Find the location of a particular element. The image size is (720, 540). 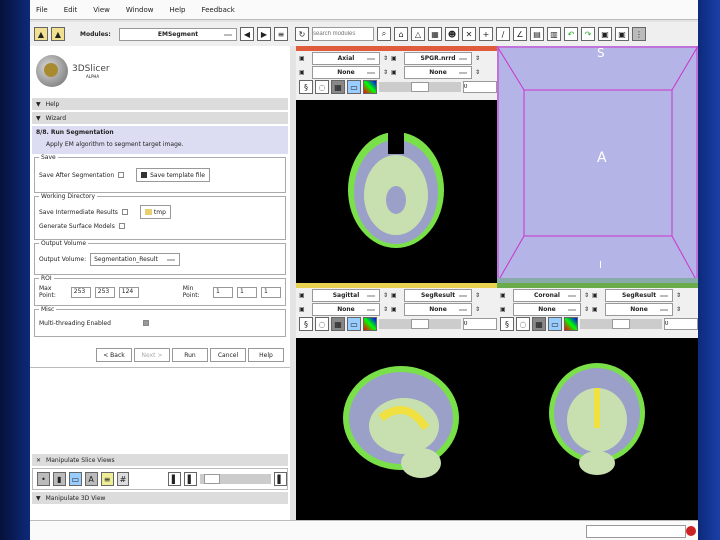

slice-monitor-icon: ▭ is located at coordinates (75, 479).